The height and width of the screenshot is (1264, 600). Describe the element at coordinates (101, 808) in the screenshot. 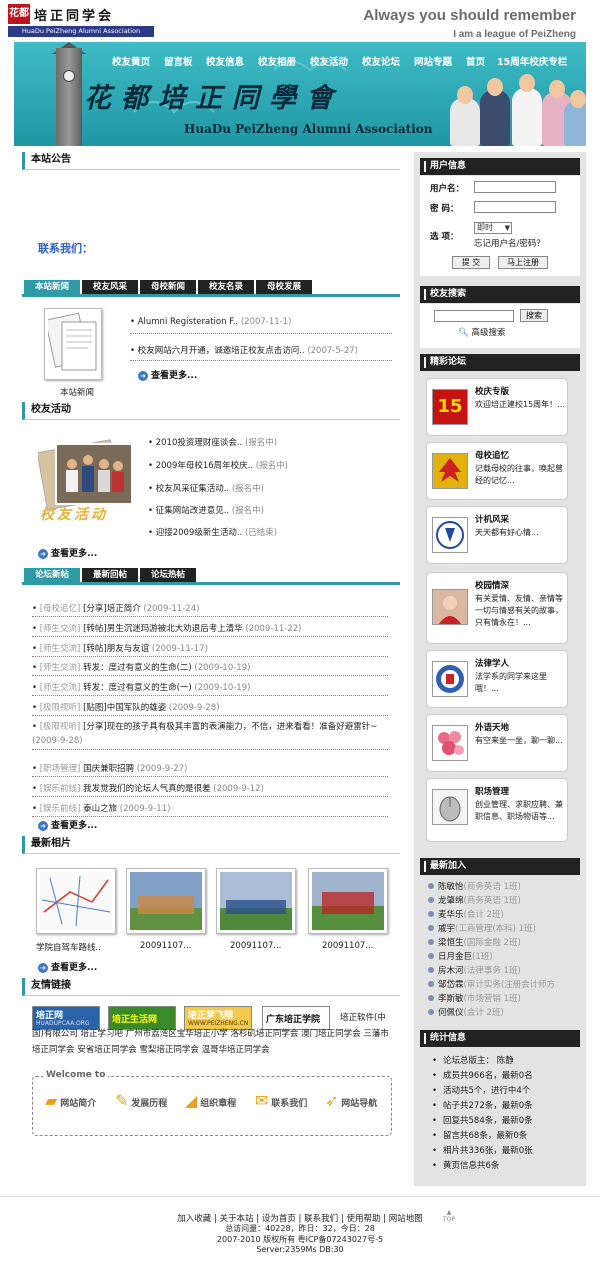

I see `forum-post-item: • [娱乐前线] 泰山之旅 (2009-9-11)` at that location.